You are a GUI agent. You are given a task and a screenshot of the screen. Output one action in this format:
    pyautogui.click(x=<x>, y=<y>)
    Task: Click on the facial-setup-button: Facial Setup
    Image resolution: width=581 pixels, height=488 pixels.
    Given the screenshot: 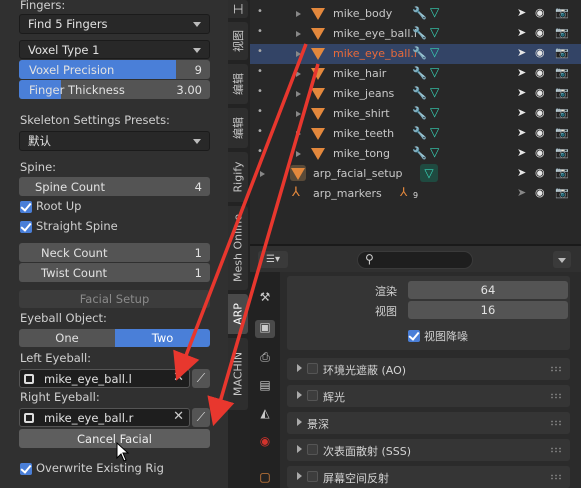 What is the action you would take?
    pyautogui.click(x=114, y=299)
    